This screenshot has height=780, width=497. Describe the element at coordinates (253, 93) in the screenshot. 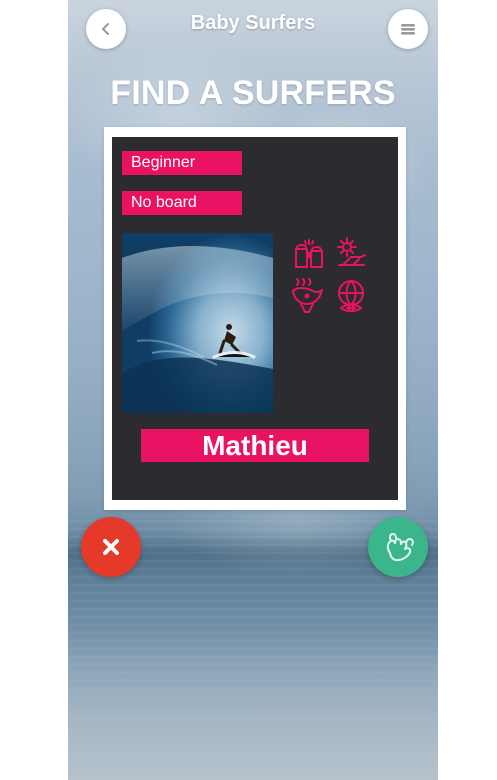

I see `page-title: FIND A SURFERS` at that location.